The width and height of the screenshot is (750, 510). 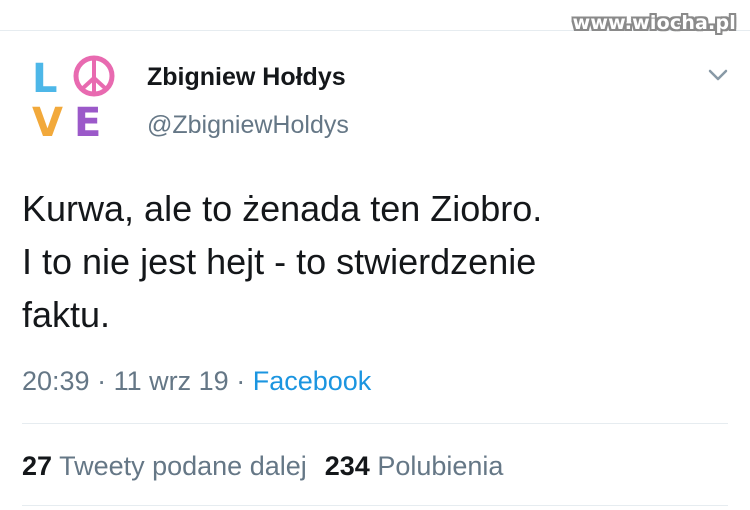 I want to click on avatar-letter-l: L, so click(x=45, y=79).